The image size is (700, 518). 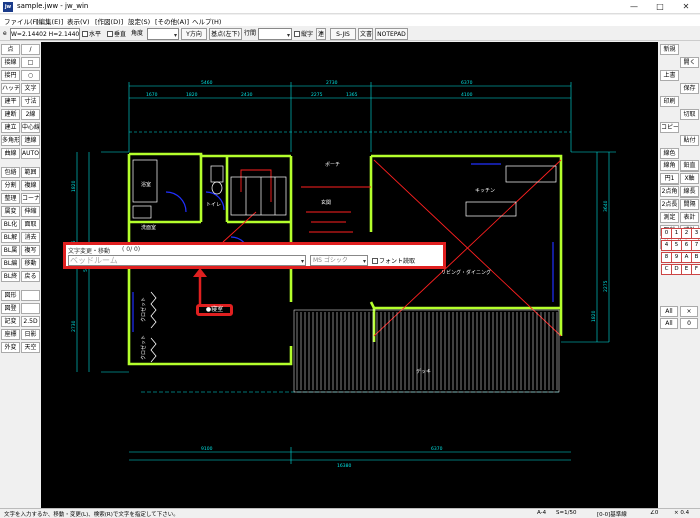 I want to click on notepad-button: NOTEPAD, so click(x=391, y=34).